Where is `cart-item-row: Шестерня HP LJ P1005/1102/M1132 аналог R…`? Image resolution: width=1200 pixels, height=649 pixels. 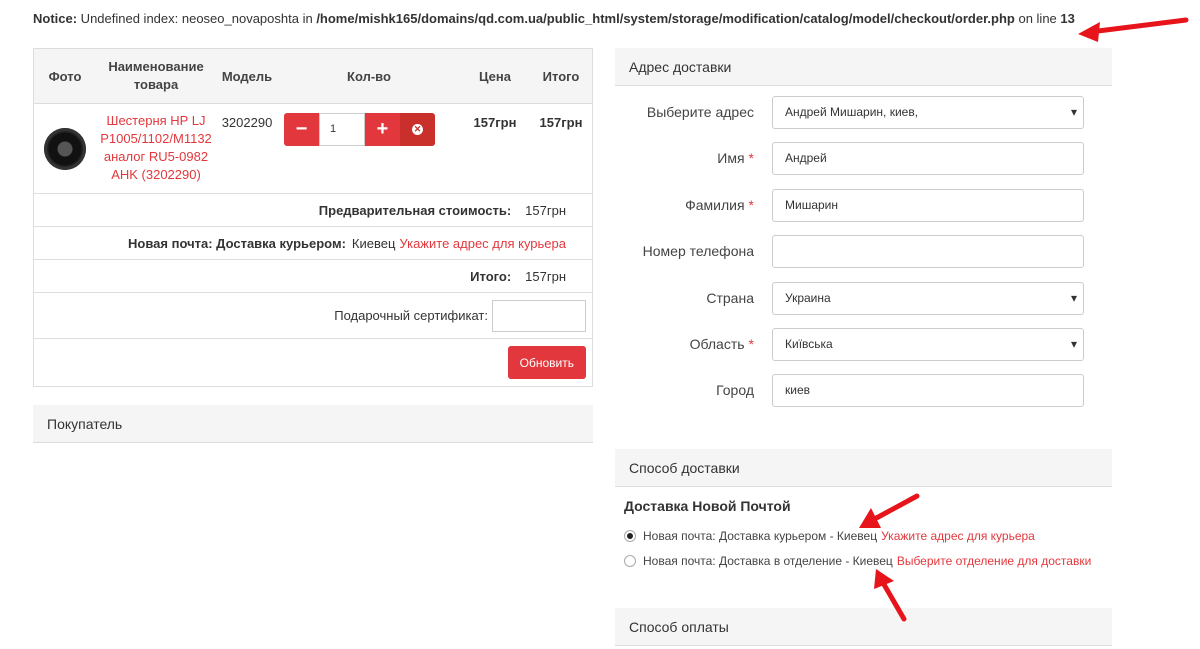 cart-item-row: Шестерня HP LJ P1005/1102/M1132 аналог R… is located at coordinates (313, 148).